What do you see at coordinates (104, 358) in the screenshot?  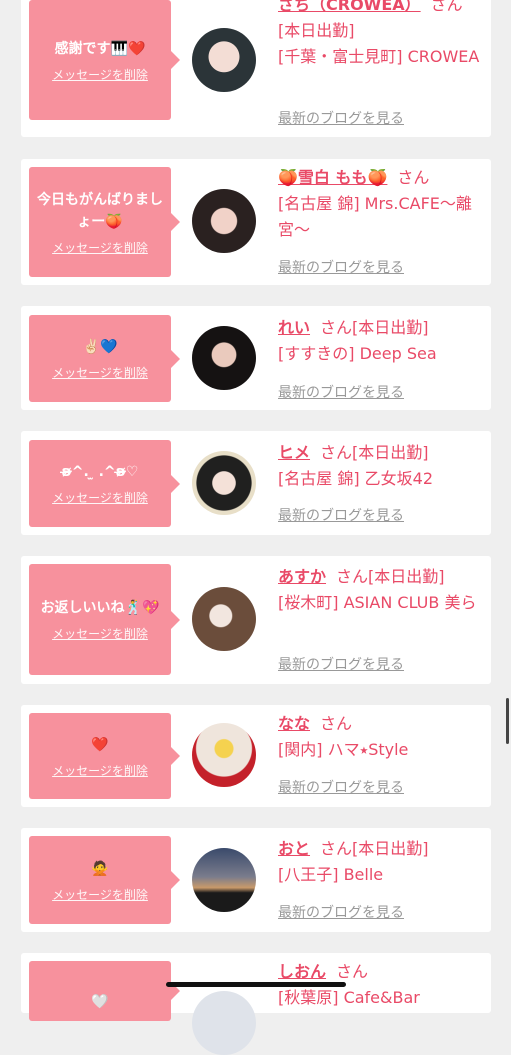 I see `message-bubble: ✌🏻💙 メッセージを削除` at bounding box center [104, 358].